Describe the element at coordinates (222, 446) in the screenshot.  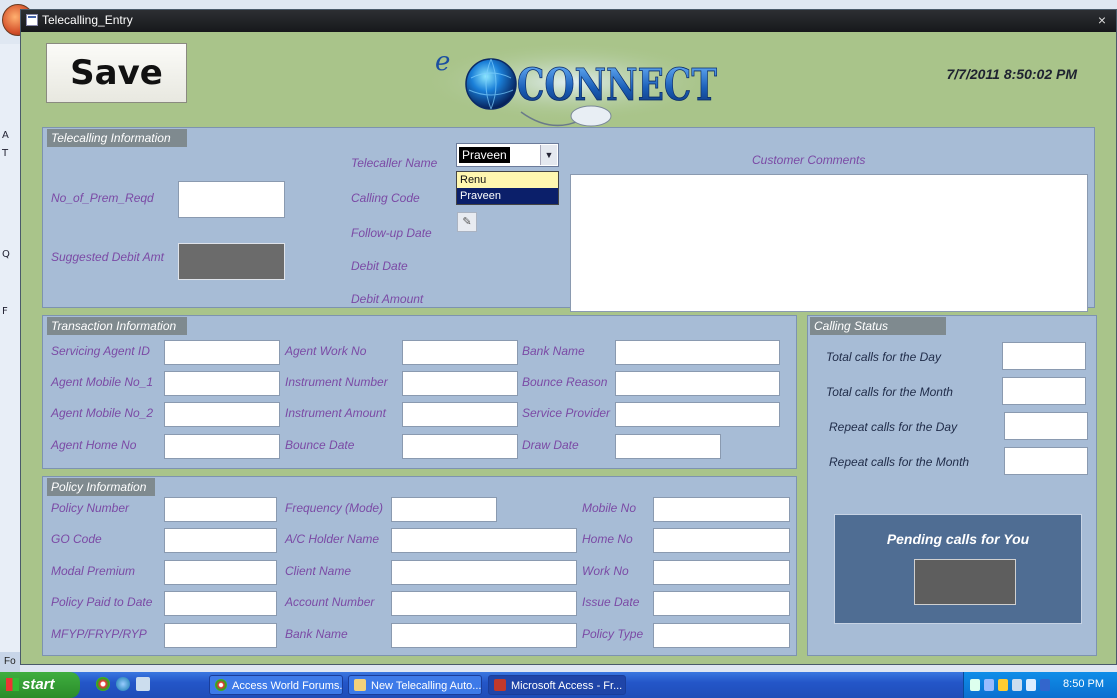
I see `agent-home-no-input` at that location.